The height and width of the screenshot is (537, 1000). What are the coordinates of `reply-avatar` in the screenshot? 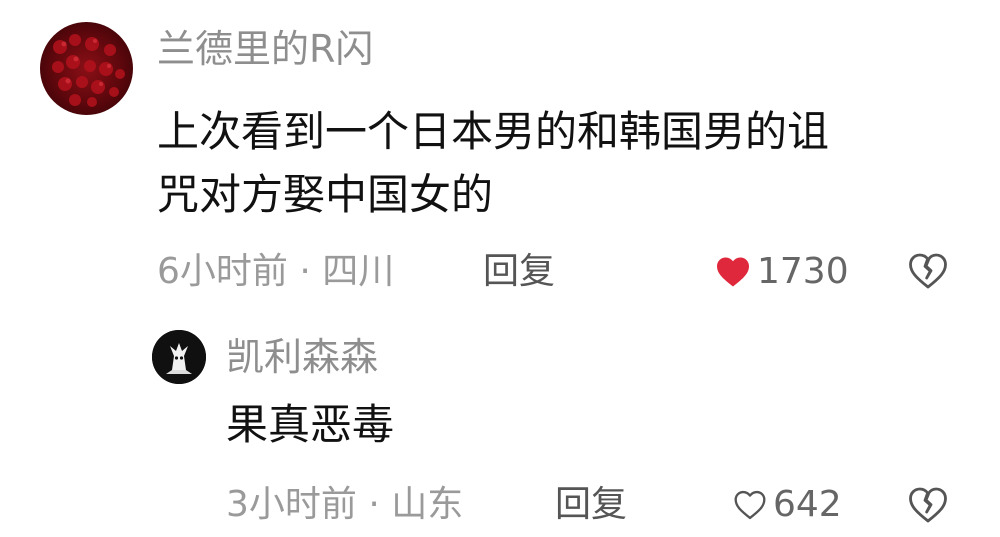 It's located at (179, 357).